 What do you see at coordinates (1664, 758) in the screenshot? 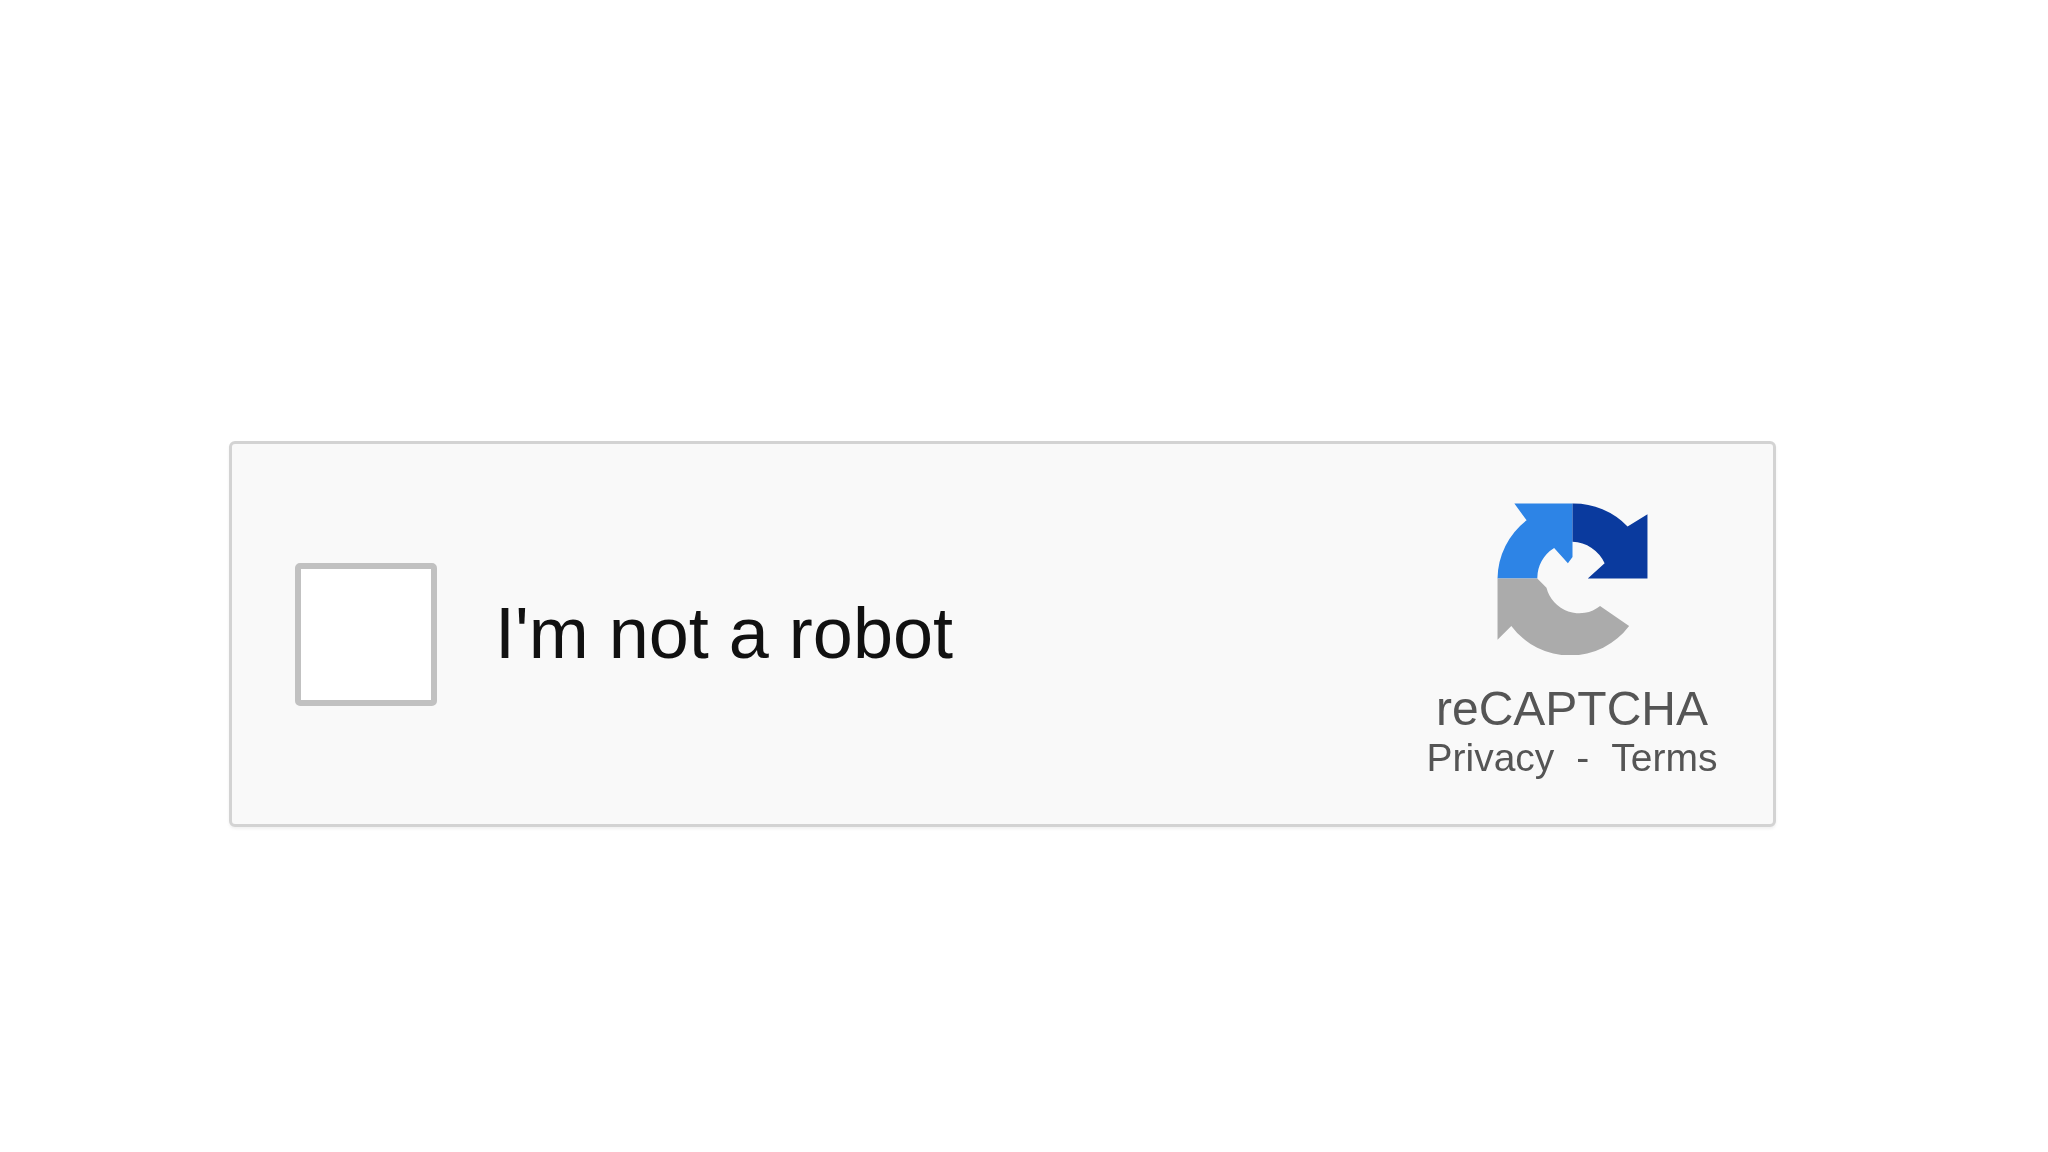
I see `footer-link: Terms` at bounding box center [1664, 758].